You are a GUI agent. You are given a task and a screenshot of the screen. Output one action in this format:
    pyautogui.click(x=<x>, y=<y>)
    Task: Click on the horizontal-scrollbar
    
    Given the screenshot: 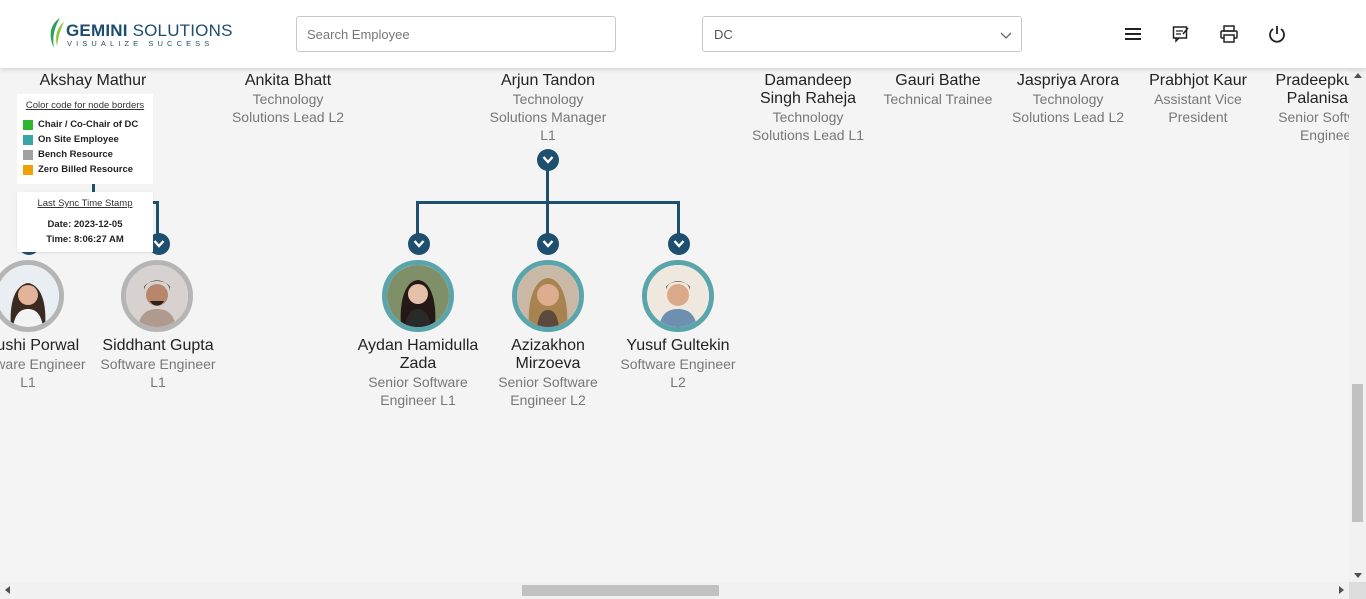 What is the action you would take?
    pyautogui.click(x=674, y=590)
    